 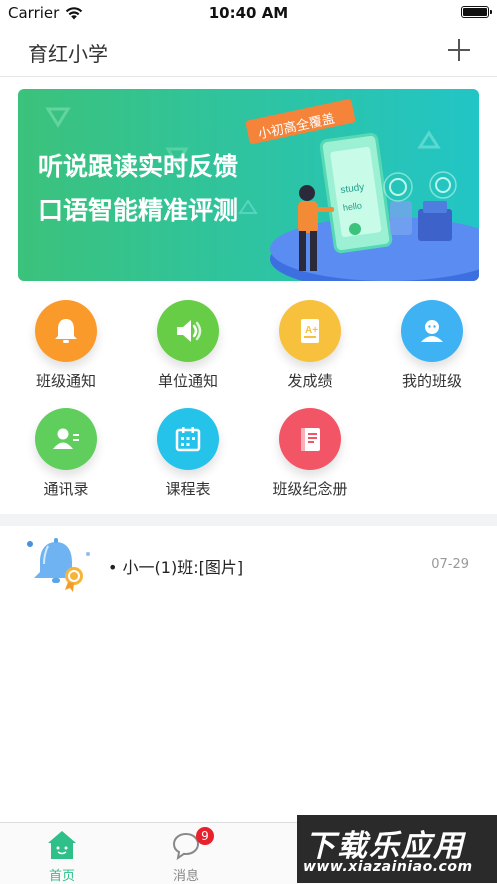 What do you see at coordinates (431, 381) in the screenshot?
I see `feature-label: 我的班级` at bounding box center [431, 381].